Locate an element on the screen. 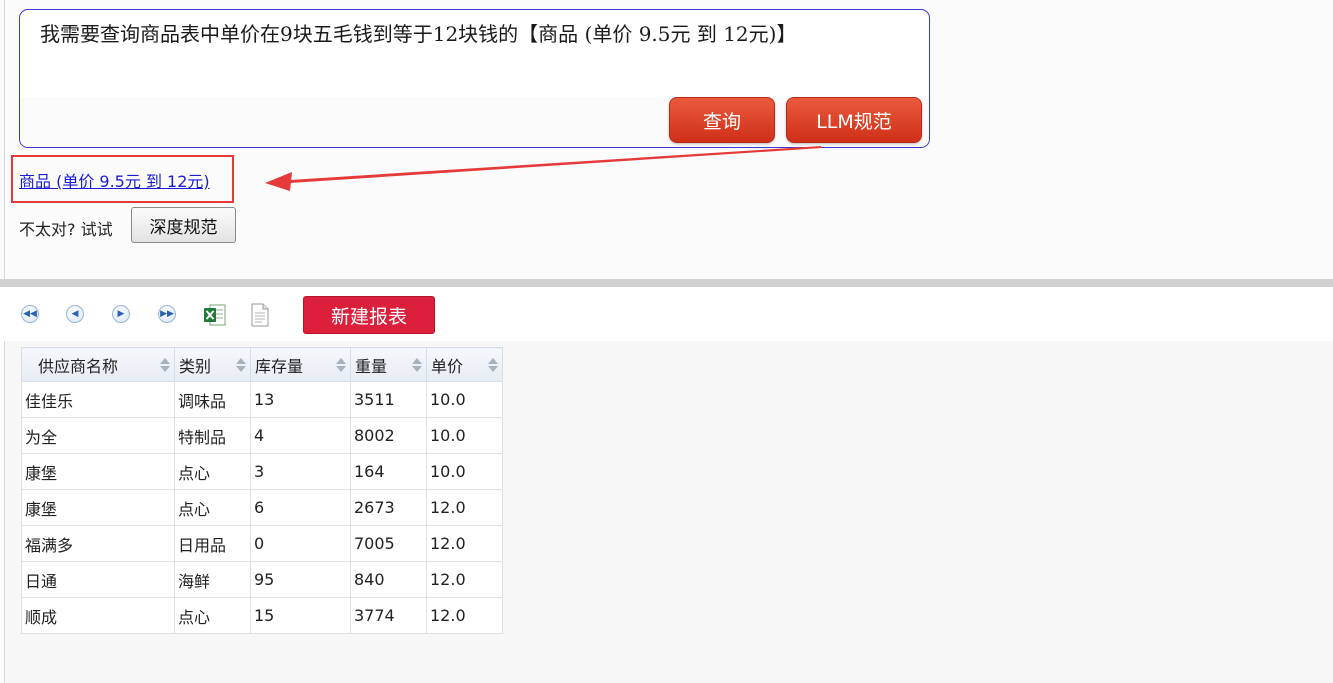  cell-supplier: 为全 is located at coordinates (98, 435).